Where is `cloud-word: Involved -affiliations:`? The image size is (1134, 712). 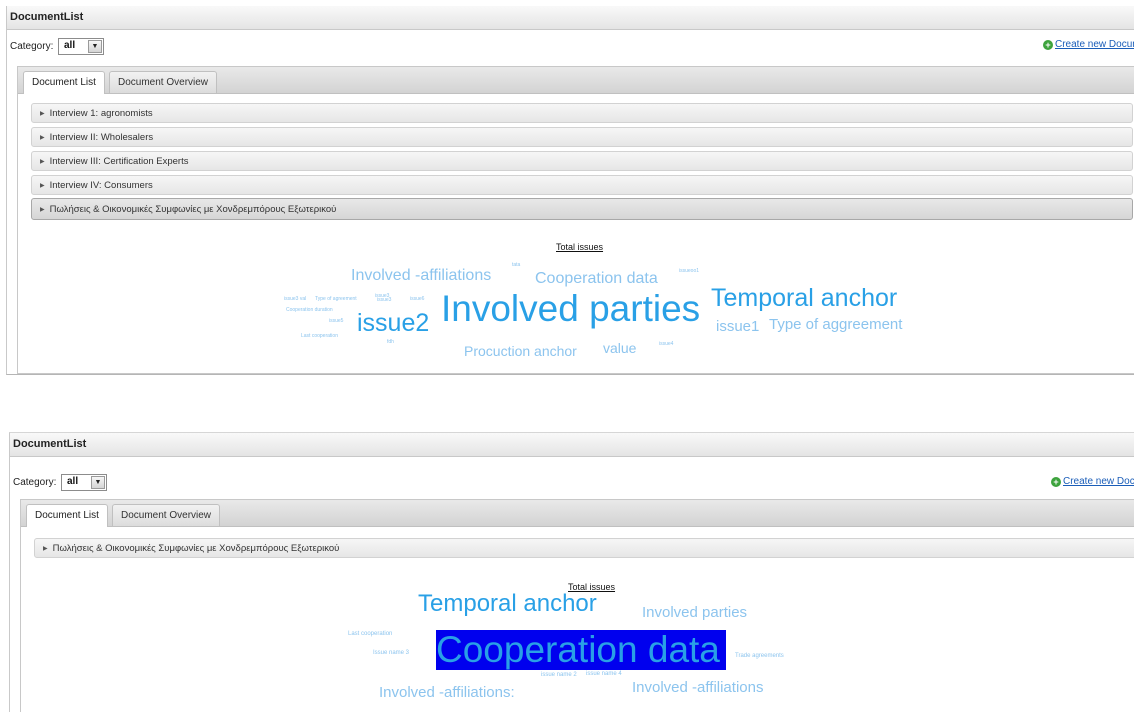
cloud-word: Involved -affiliations: is located at coordinates (447, 692).